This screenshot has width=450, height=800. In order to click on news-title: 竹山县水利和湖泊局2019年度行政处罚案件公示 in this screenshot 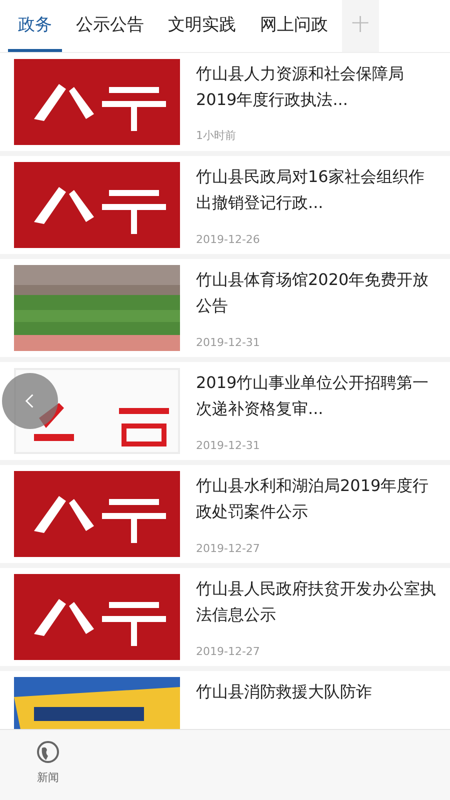, I will do `click(316, 499)`.